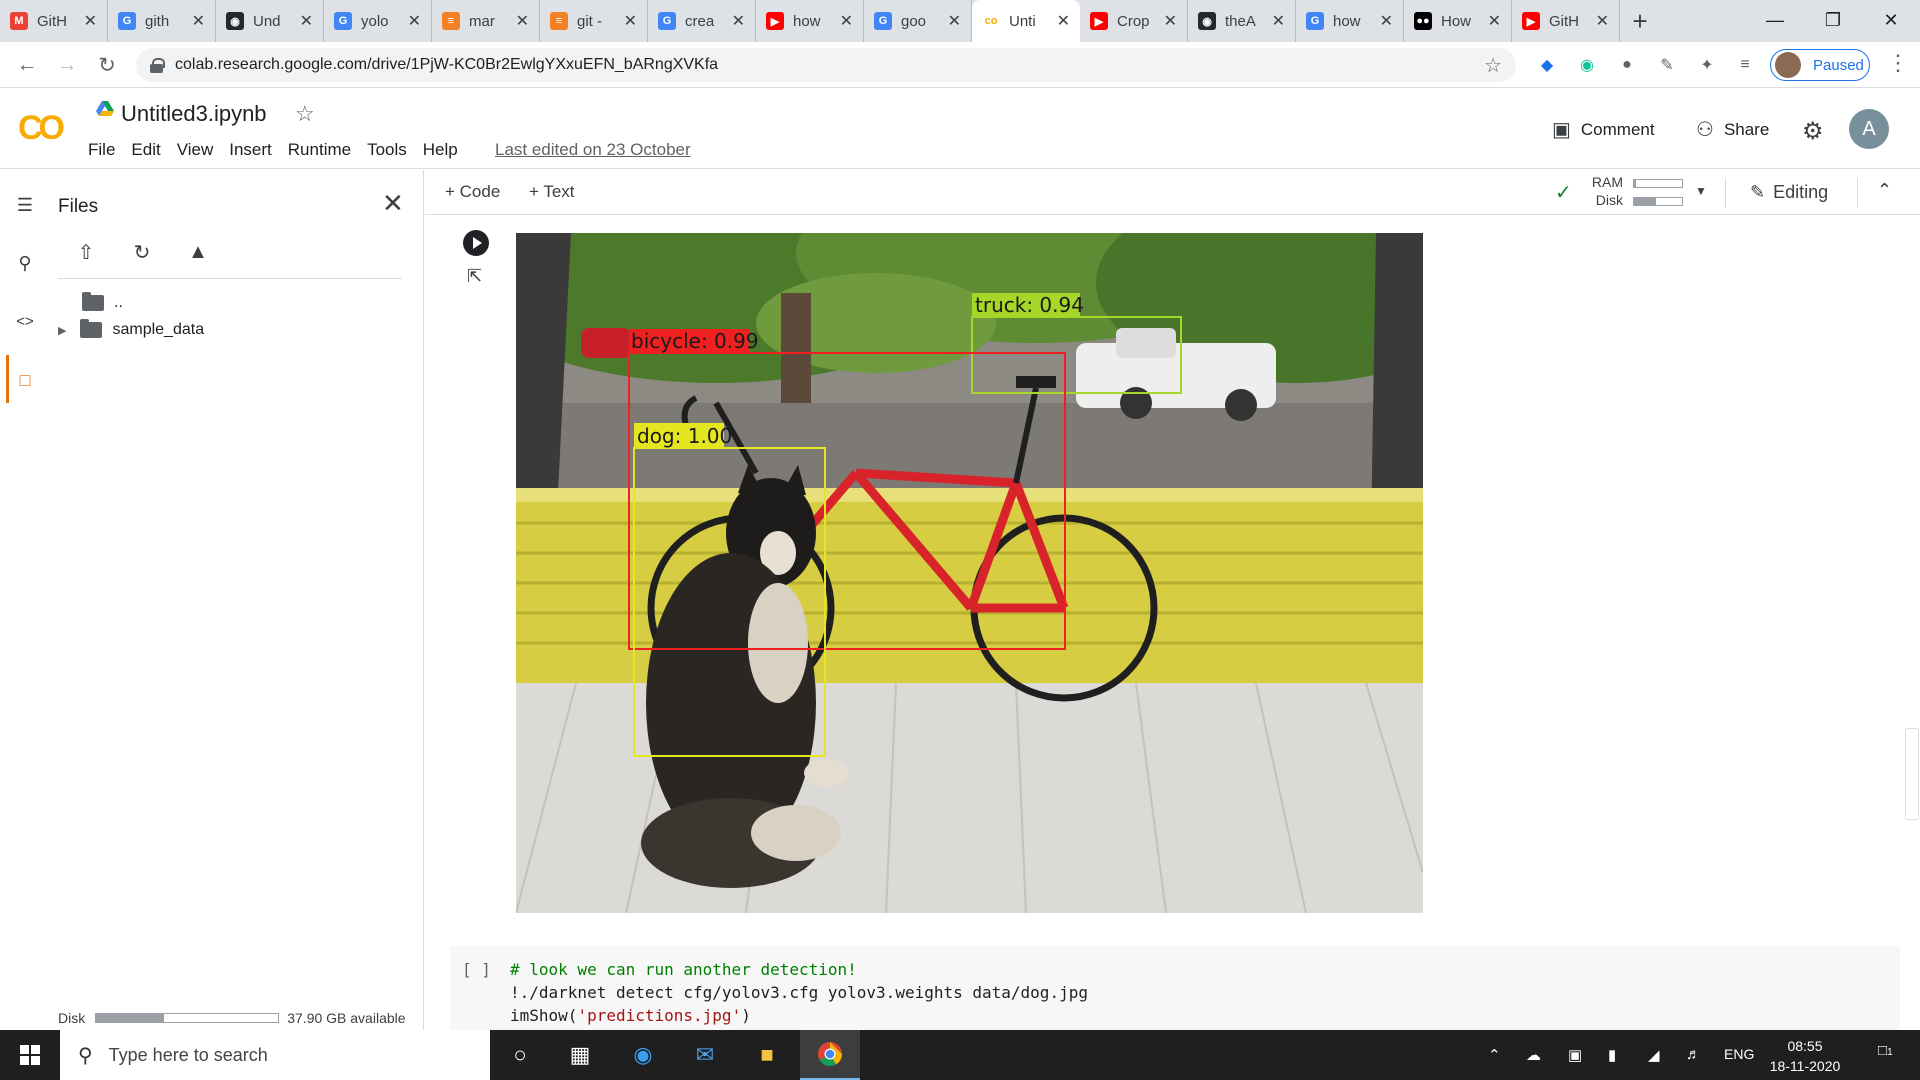 The height and width of the screenshot is (1080, 1920). I want to click on browser-tab: ●● How ✕, so click(1458, 21).